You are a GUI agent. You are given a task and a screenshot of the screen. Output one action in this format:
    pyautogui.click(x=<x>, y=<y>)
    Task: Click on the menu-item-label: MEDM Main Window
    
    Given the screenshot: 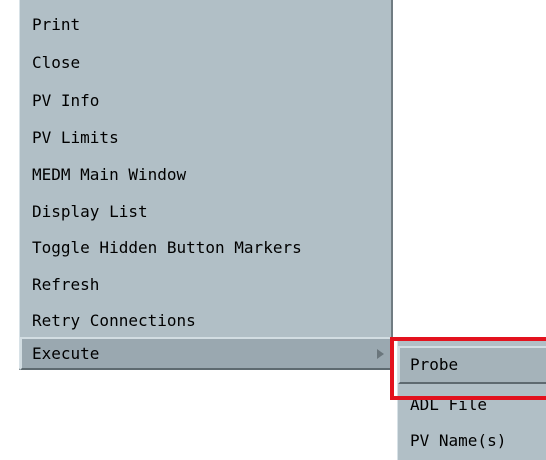 What is the action you would take?
    pyautogui.click(x=109, y=174)
    